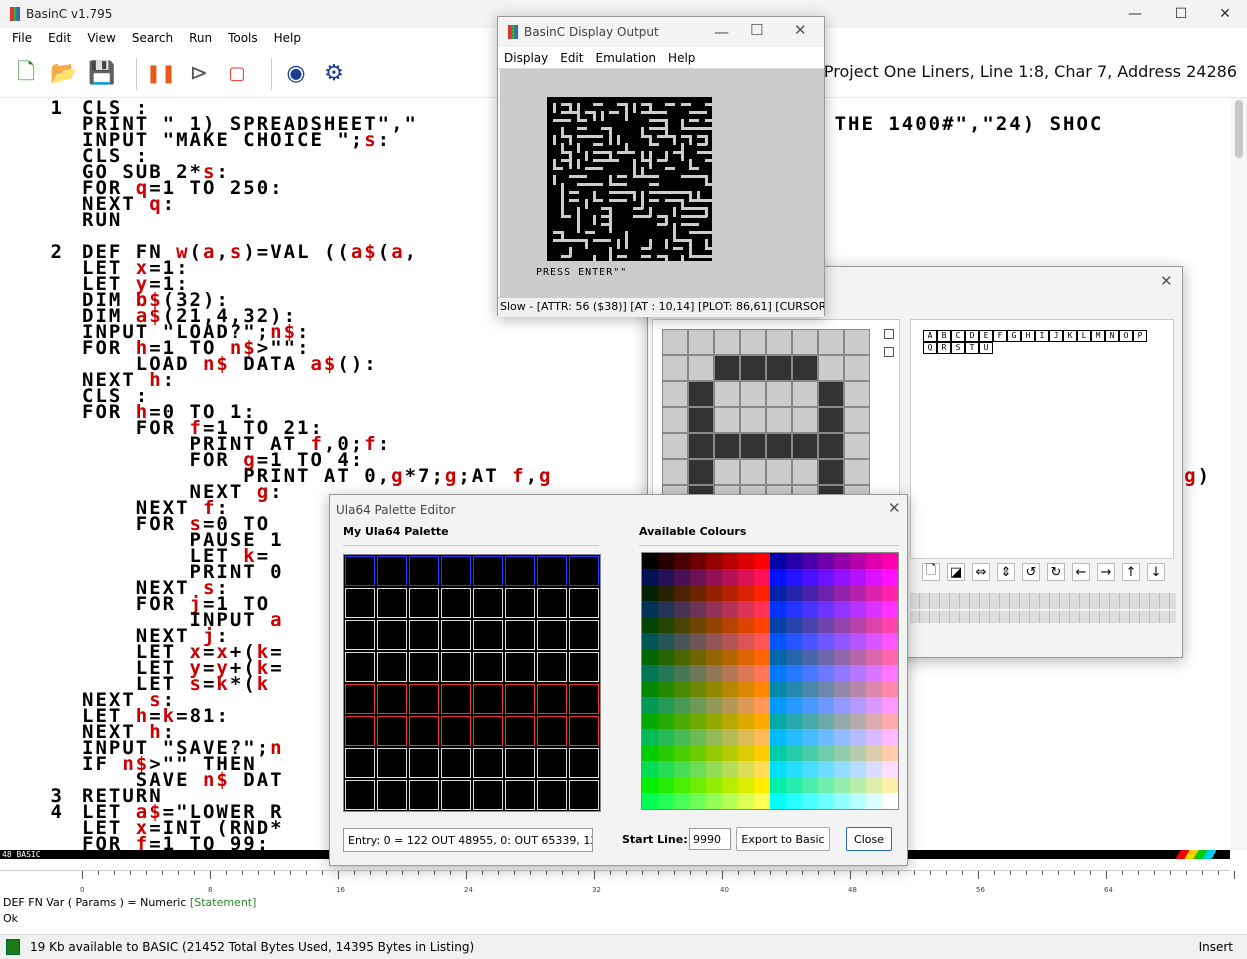  What do you see at coordinates (135, 843) in the screenshot?
I see `code-line: FOR f=1 TO 99:` at bounding box center [135, 843].